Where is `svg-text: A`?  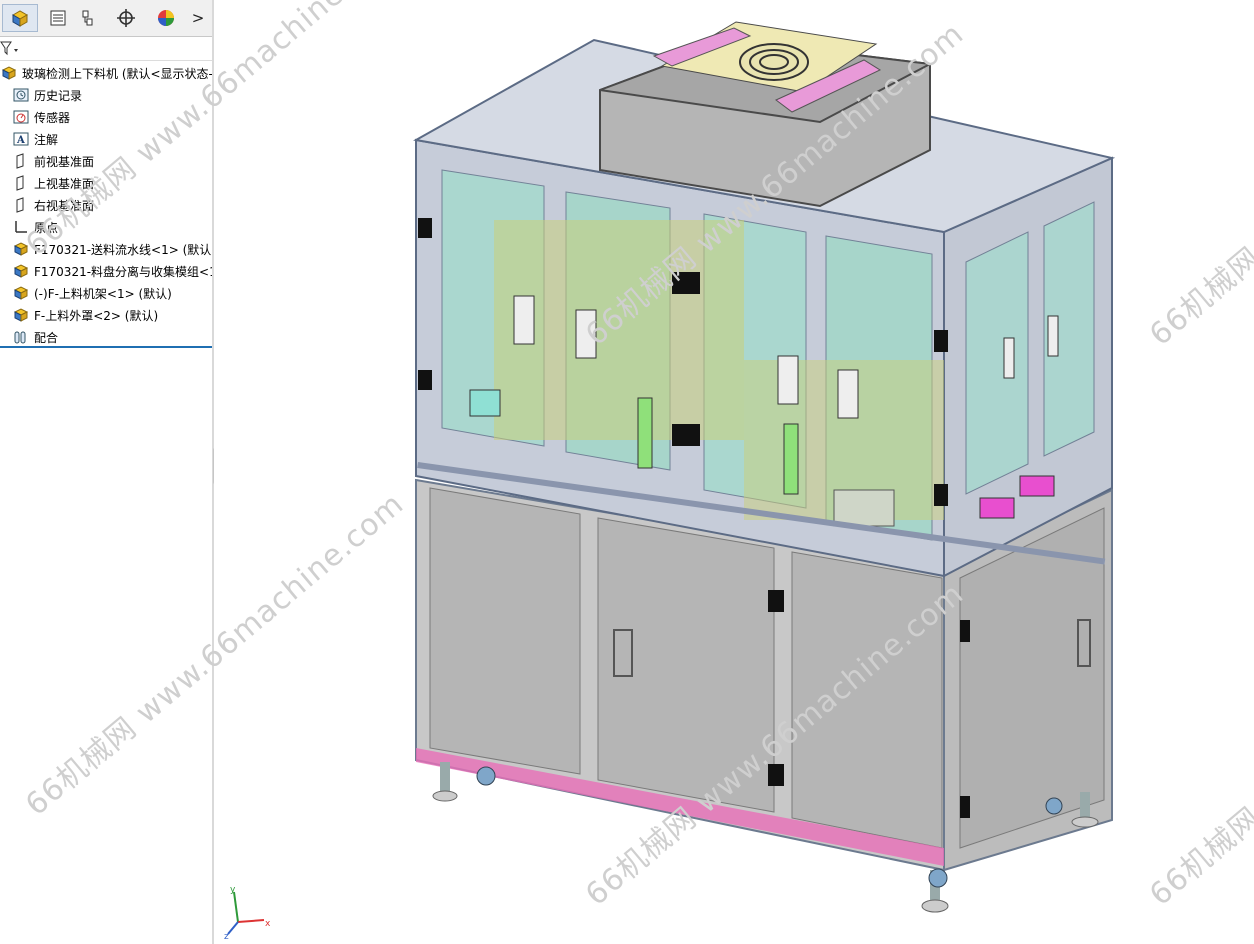
svg-text: A is located at coordinates (20, 140).